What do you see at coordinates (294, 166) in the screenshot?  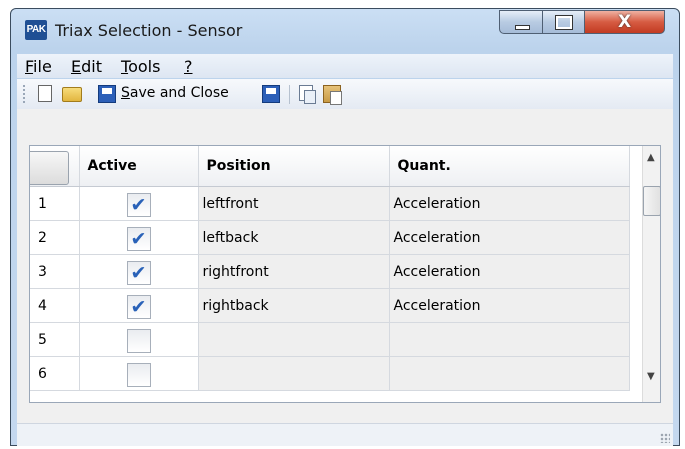 I see `column-header-position: Position` at bounding box center [294, 166].